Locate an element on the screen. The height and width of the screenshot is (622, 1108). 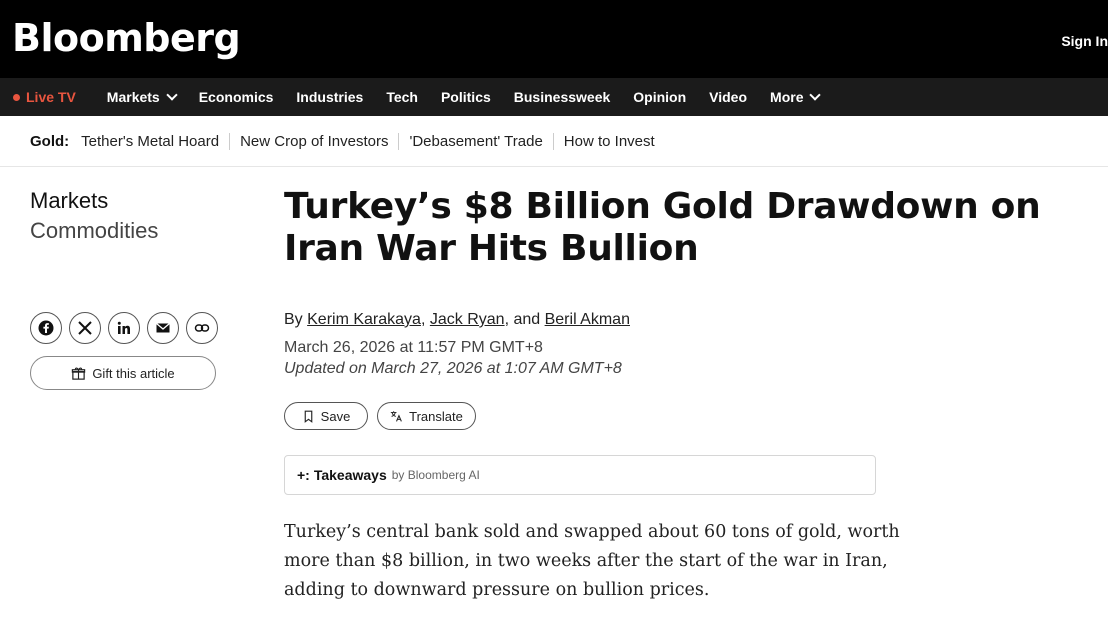
bookmark-icon is located at coordinates (308, 416).